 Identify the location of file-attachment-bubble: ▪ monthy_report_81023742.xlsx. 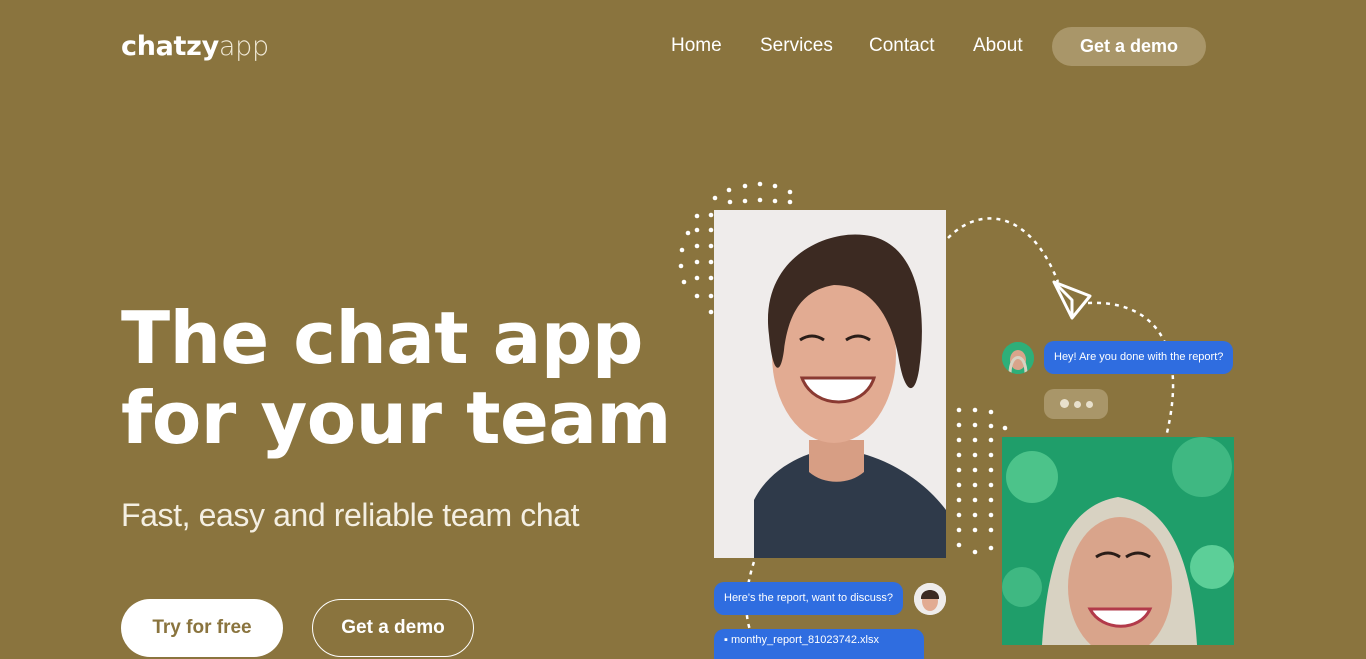
(819, 644).